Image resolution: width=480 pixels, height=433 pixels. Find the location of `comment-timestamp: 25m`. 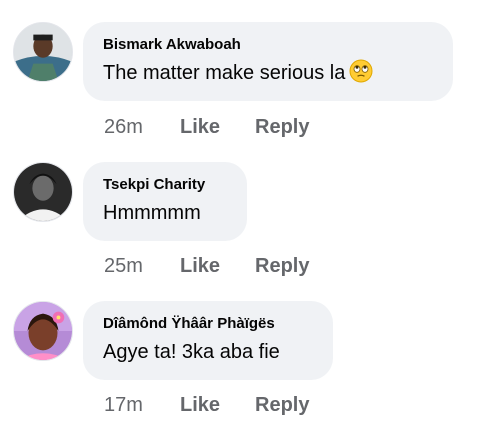

comment-timestamp: 25m is located at coordinates (142, 266).